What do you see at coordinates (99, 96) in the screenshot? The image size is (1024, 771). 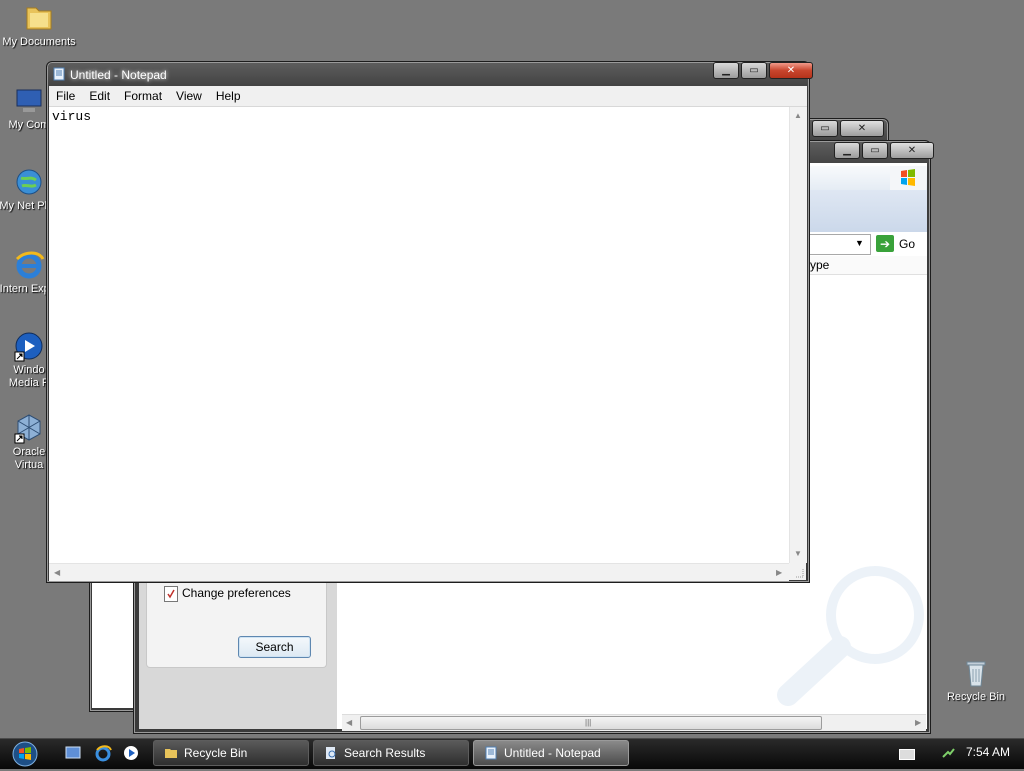 I see `menu-edit: Edit` at bounding box center [99, 96].